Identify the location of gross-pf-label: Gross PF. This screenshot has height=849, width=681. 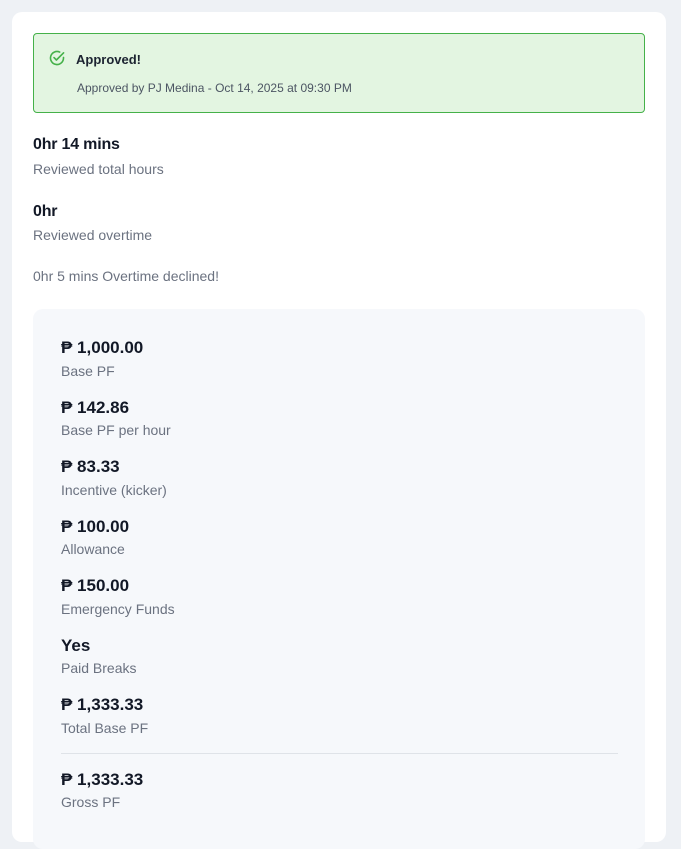
(91, 802).